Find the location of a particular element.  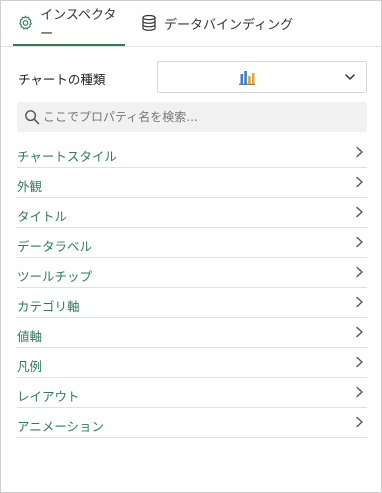

property-label: アニメーション is located at coordinates (61, 426).